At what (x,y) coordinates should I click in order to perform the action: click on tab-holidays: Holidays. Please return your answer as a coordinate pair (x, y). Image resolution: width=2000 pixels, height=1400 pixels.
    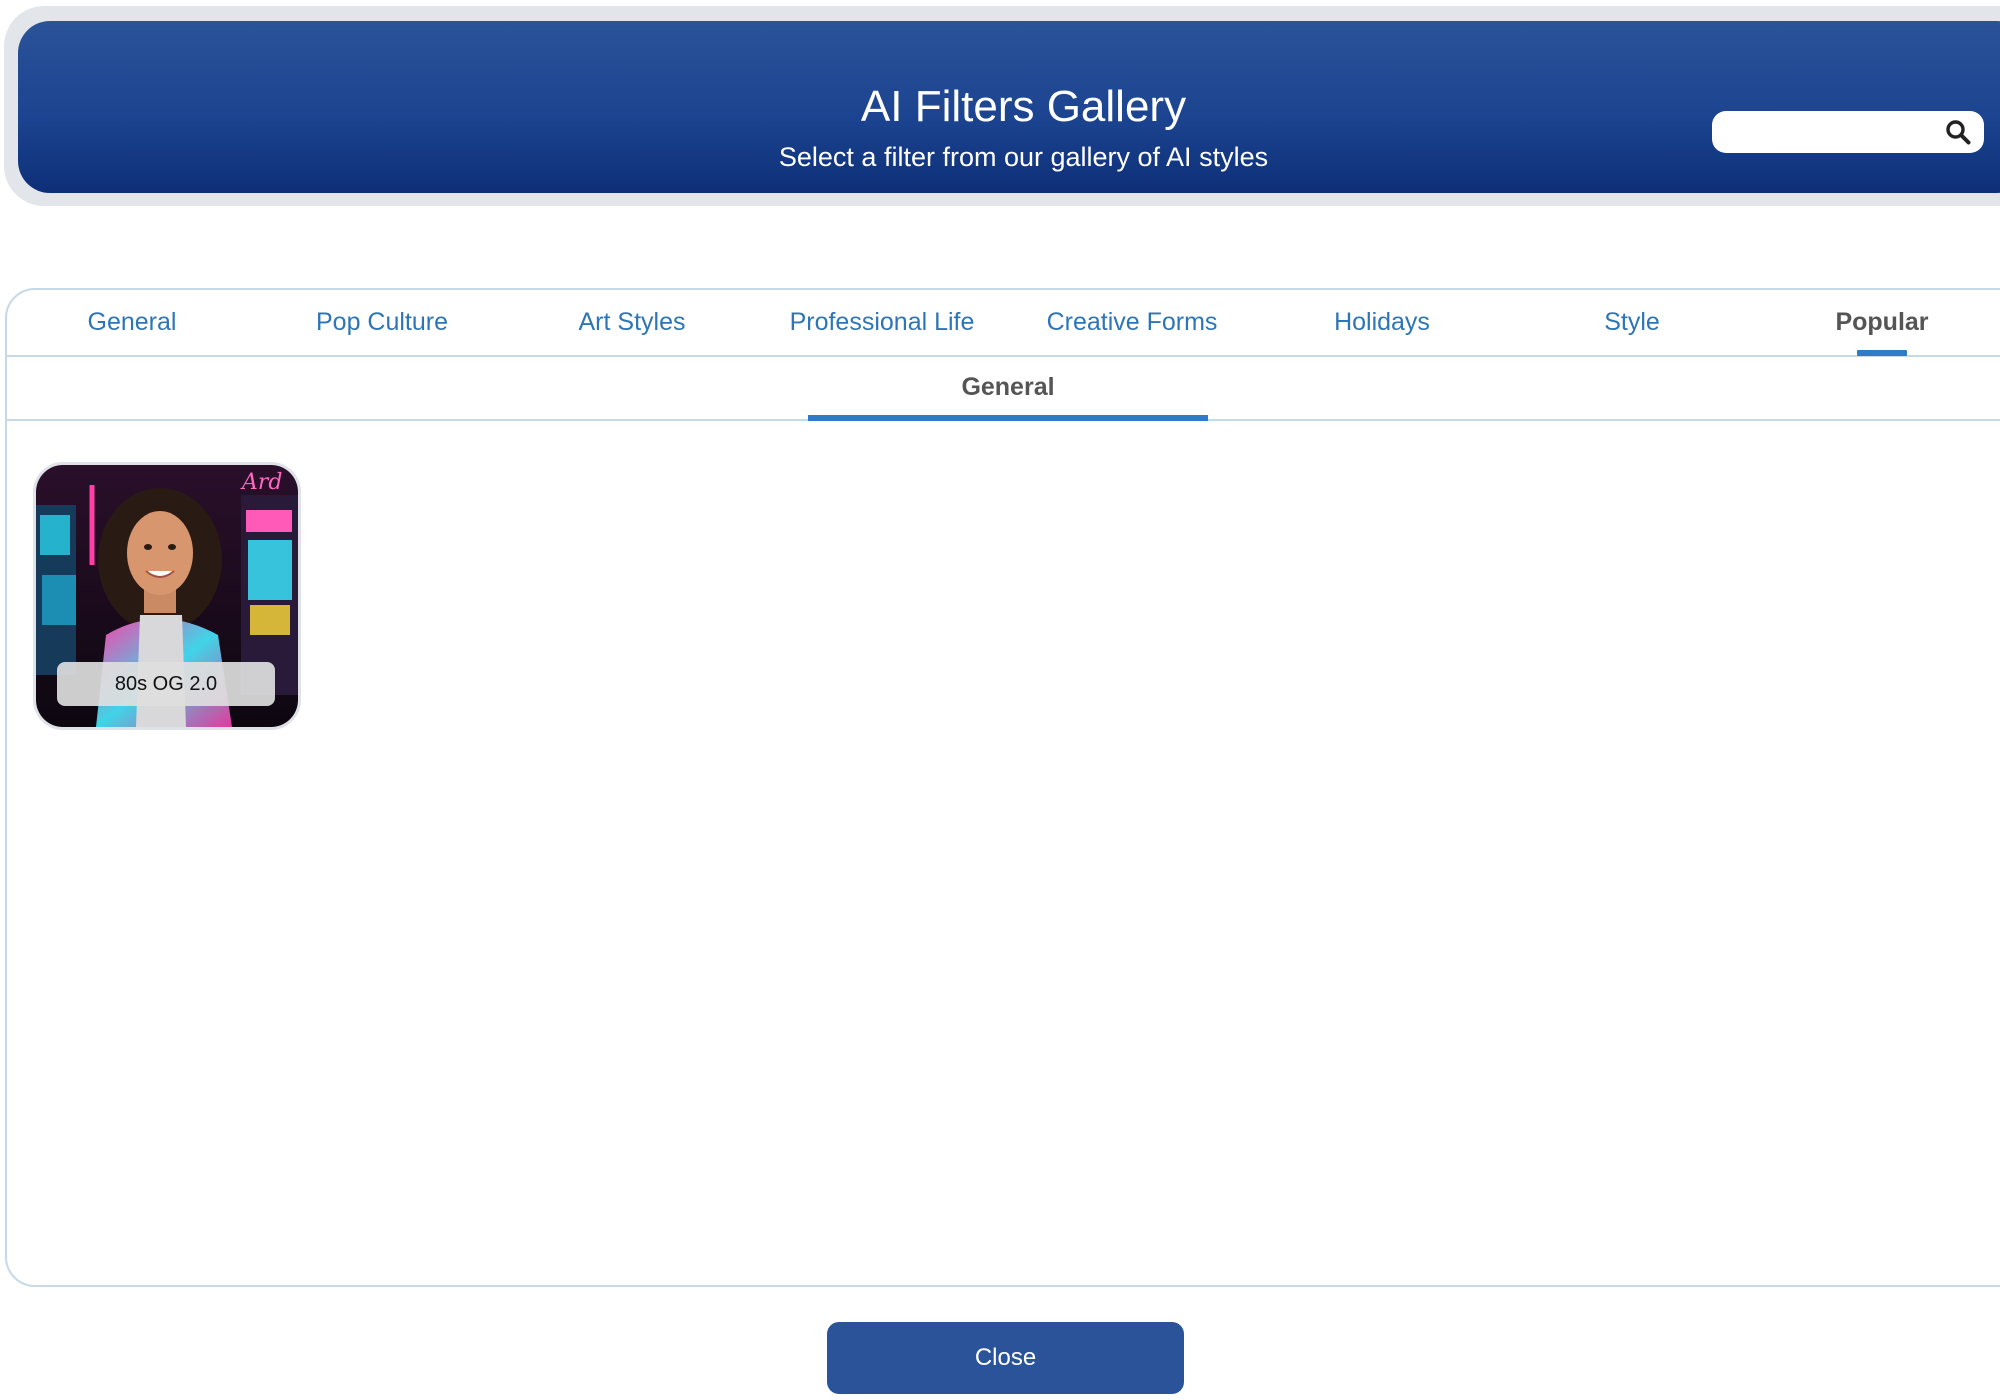
    Looking at the image, I should click on (1382, 322).